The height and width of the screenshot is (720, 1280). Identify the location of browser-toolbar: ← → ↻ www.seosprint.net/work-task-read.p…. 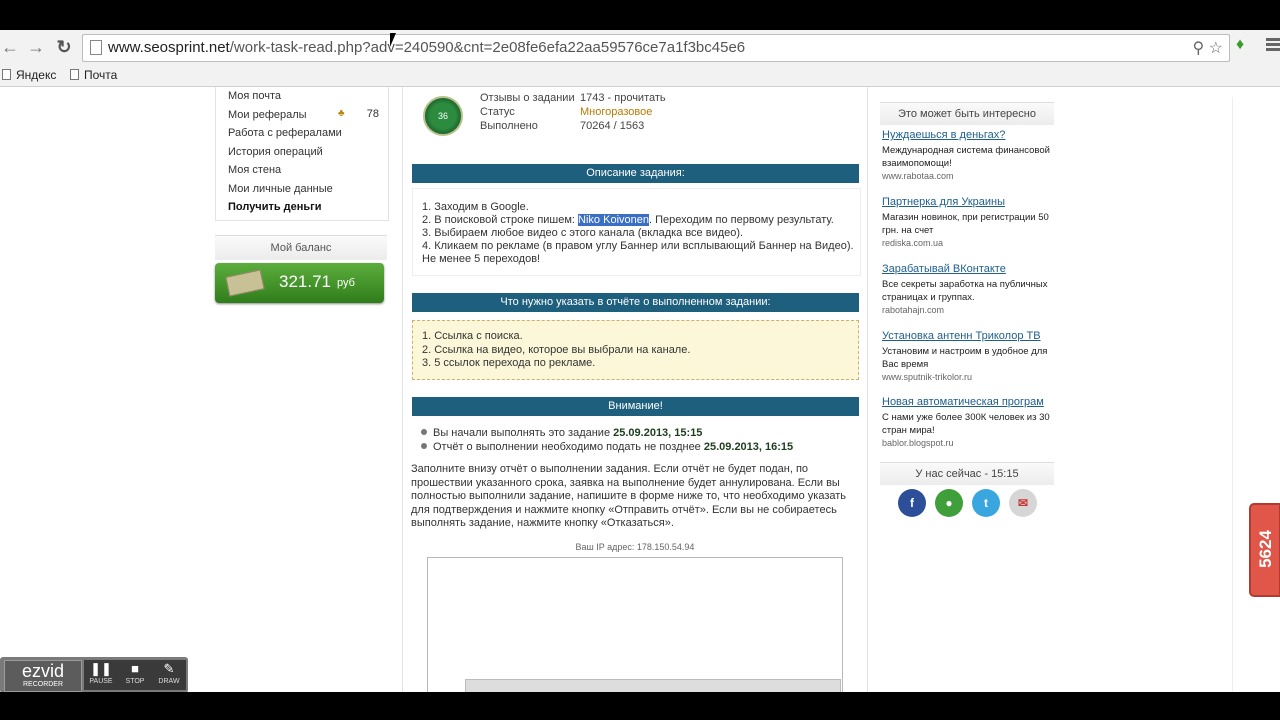
(640, 47).